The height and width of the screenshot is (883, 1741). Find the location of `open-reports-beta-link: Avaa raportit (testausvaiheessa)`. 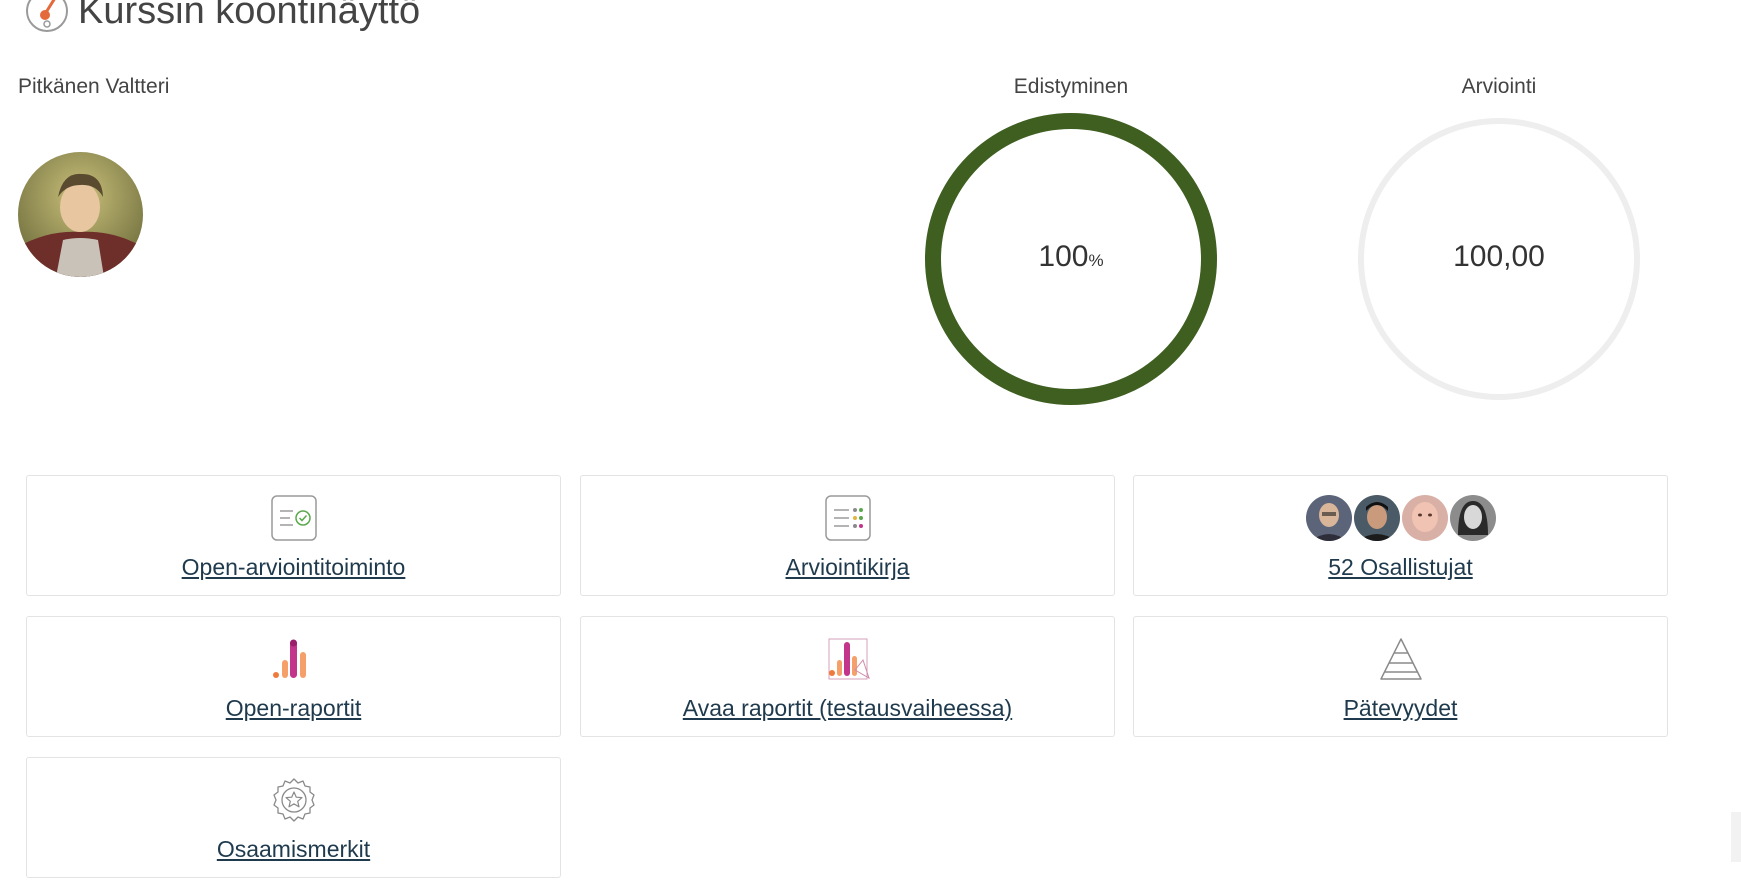

open-reports-beta-link: Avaa raportit (testausvaiheessa) is located at coordinates (847, 708).